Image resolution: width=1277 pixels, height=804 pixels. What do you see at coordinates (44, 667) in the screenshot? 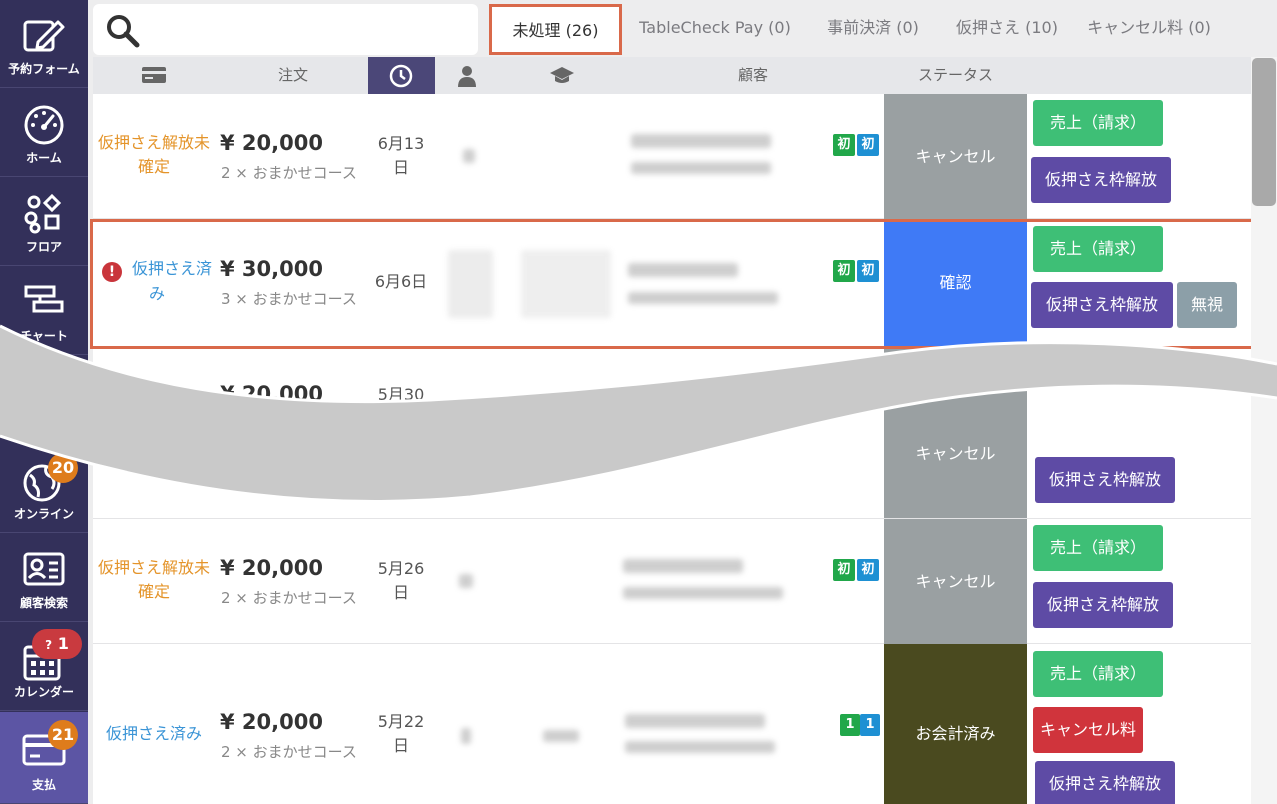
I see `sidebar-item-calendar: ? 1 カレンダー` at bounding box center [44, 667].